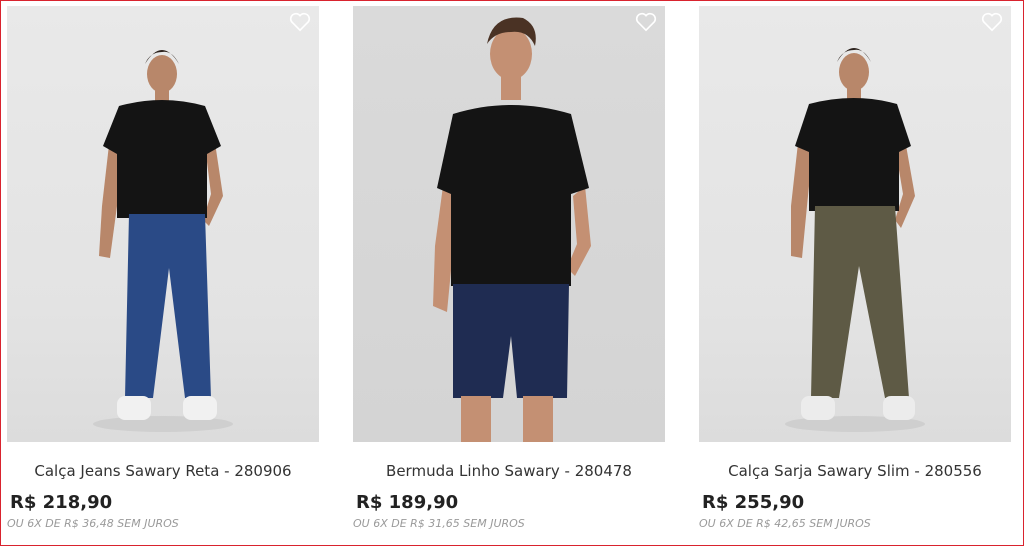 The image size is (1024, 546). I want to click on model-jeans-image, so click(163, 241).